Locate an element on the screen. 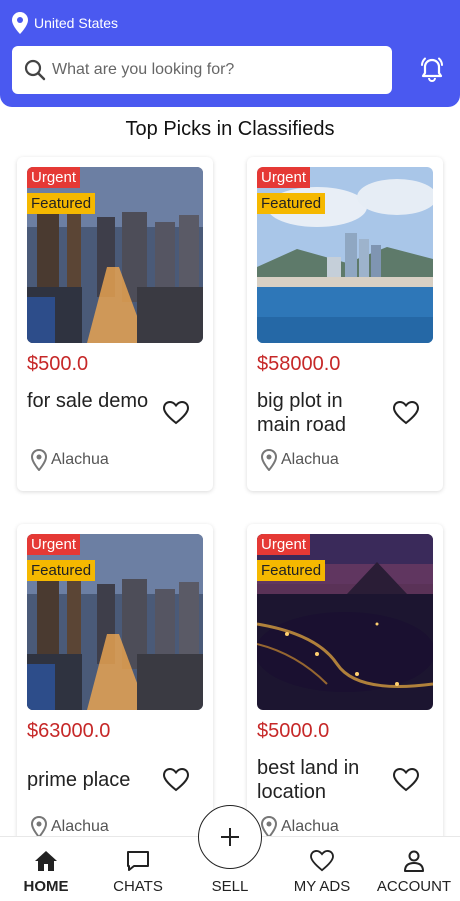 The image size is (460, 901). nav-account-label: ACCOUNT is located at coordinates (414, 886).